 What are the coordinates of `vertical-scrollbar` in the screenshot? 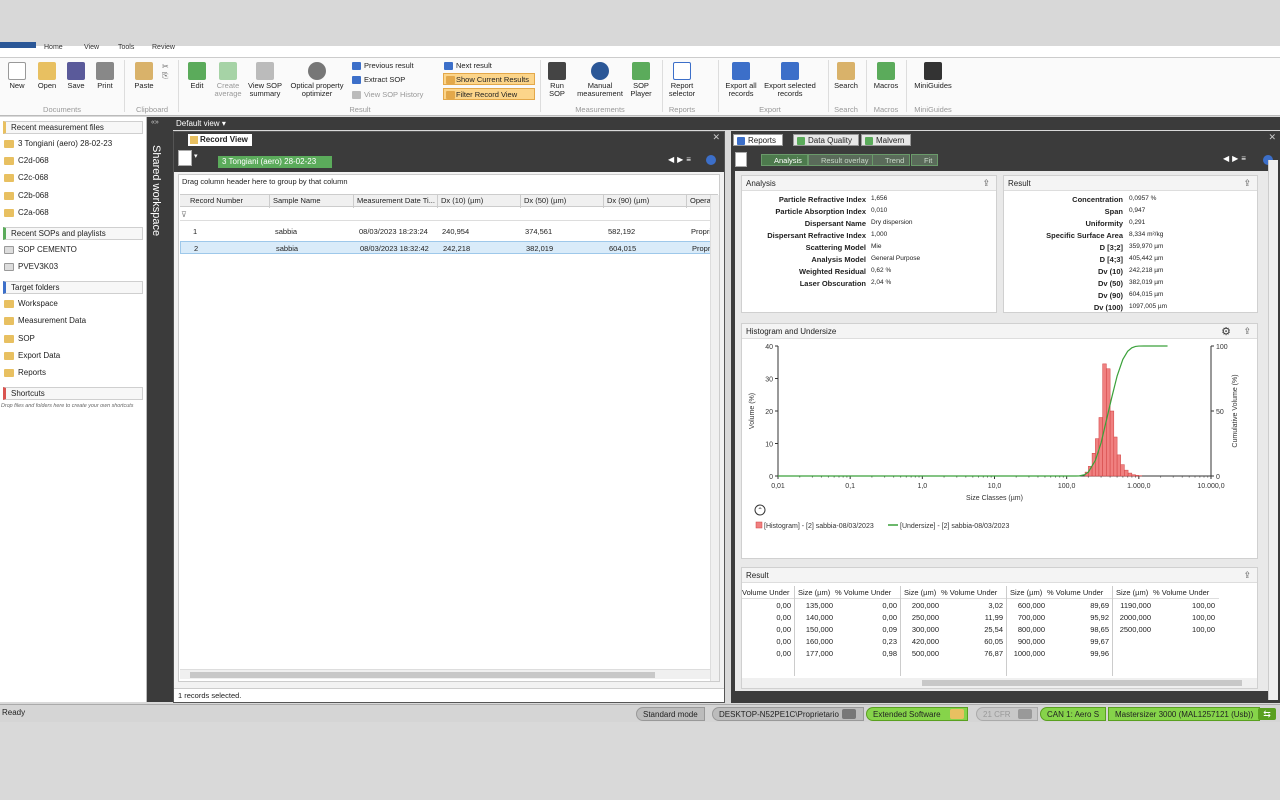 It's located at (714, 438).